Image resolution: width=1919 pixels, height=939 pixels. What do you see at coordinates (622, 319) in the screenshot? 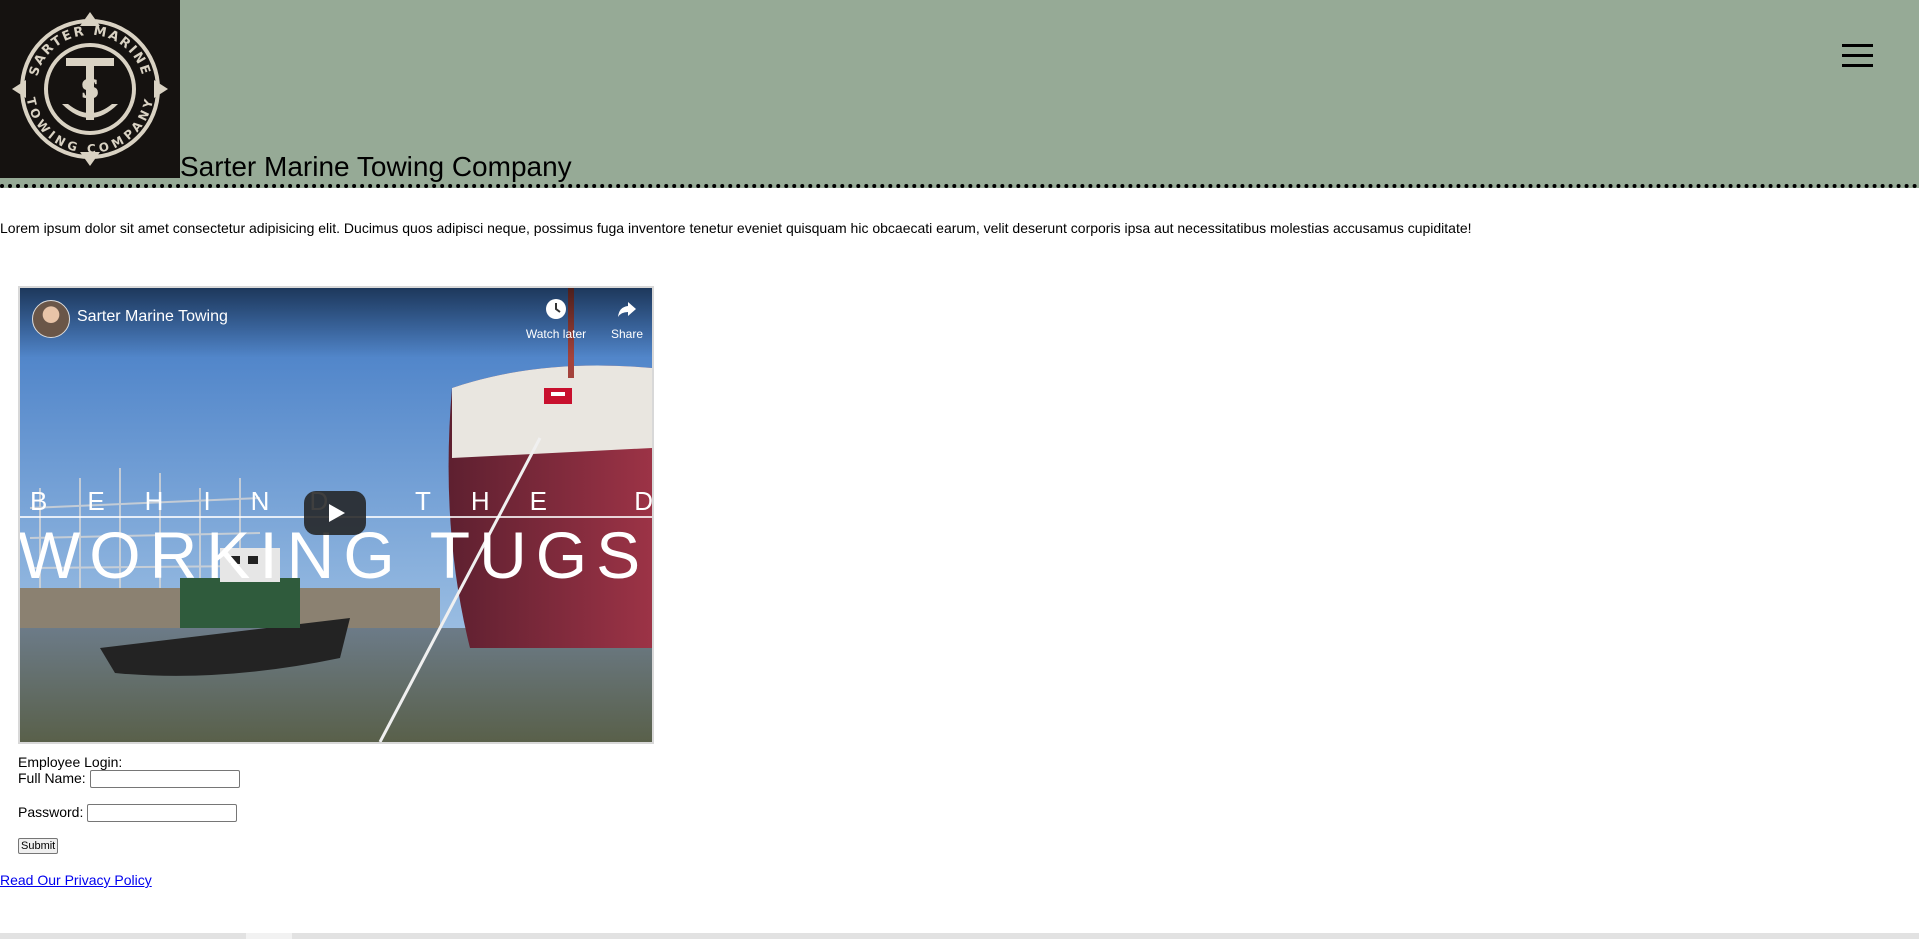
I see `share-button: Share` at bounding box center [622, 319].